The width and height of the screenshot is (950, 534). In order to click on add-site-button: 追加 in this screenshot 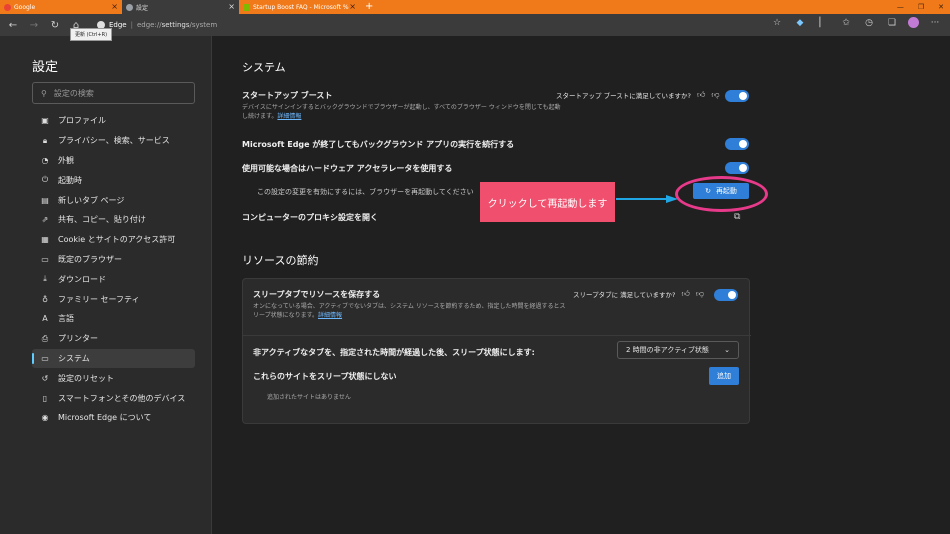, I will do `click(724, 376)`.